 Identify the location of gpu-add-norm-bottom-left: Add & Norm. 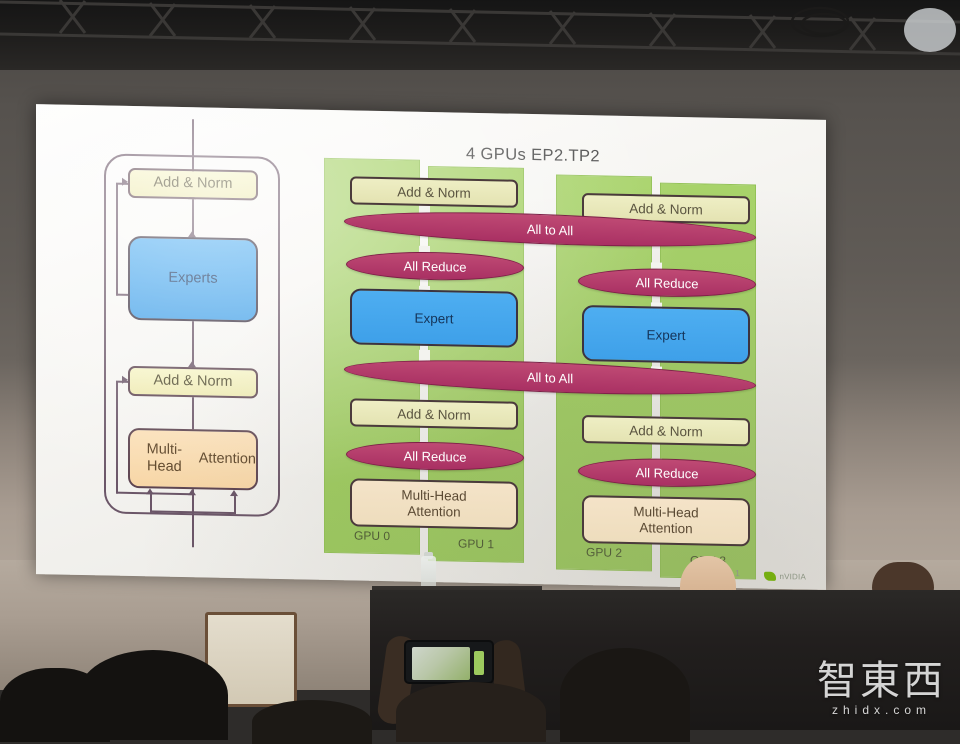
(434, 414).